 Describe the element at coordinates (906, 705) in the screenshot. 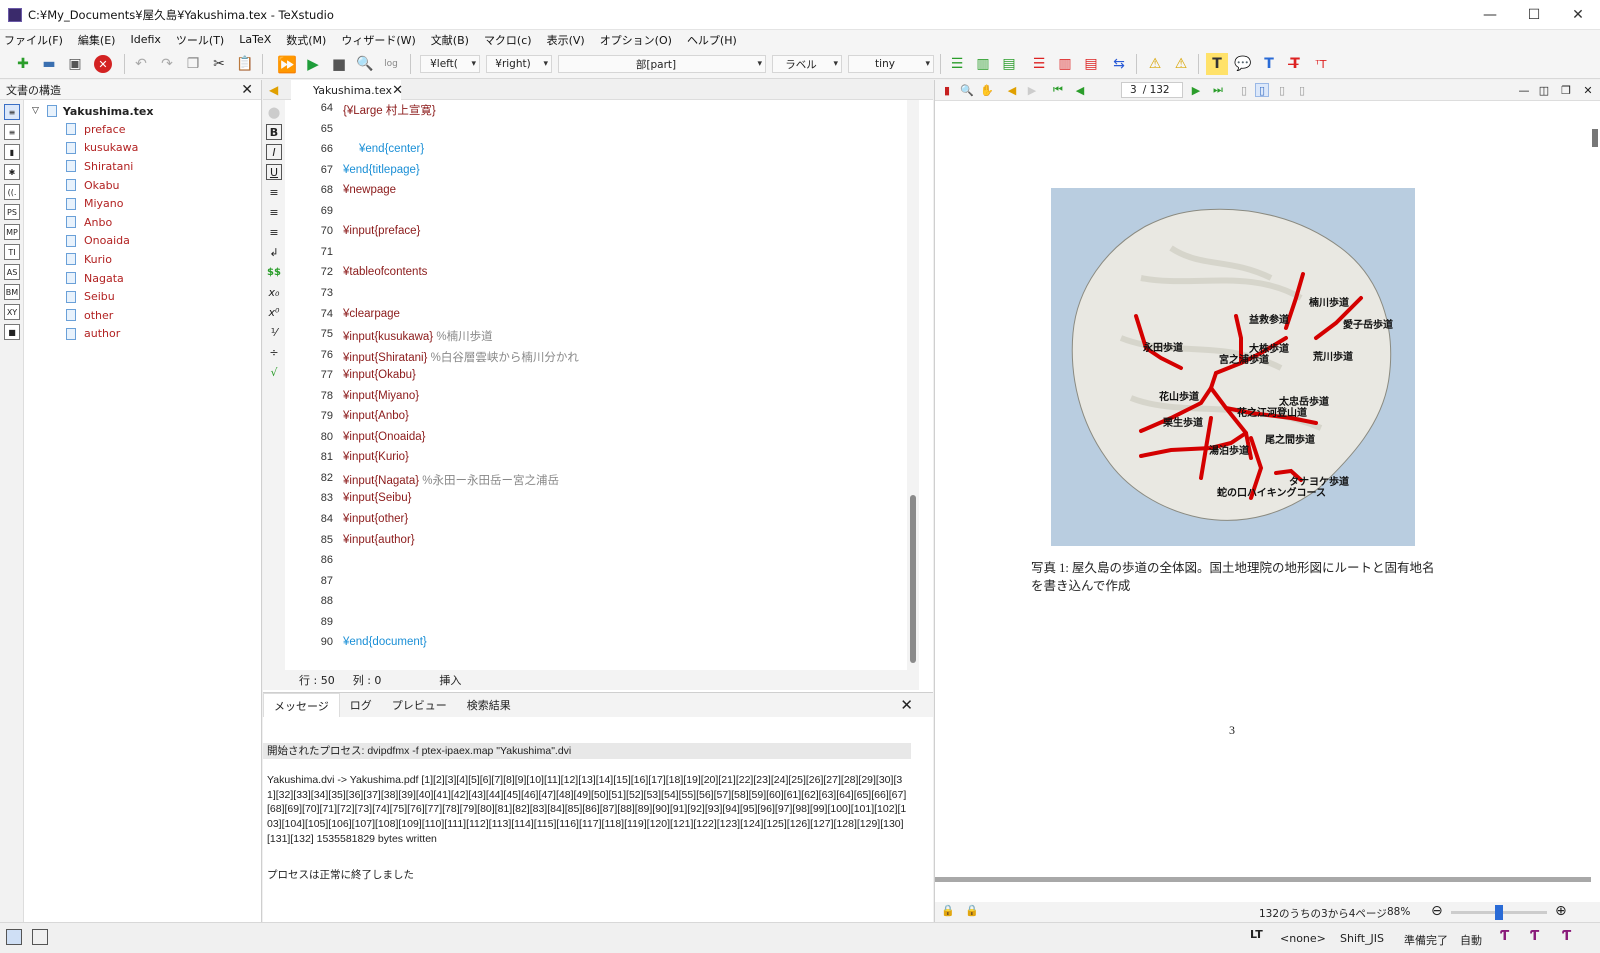

I see `close-messages-icon: ✕` at that location.